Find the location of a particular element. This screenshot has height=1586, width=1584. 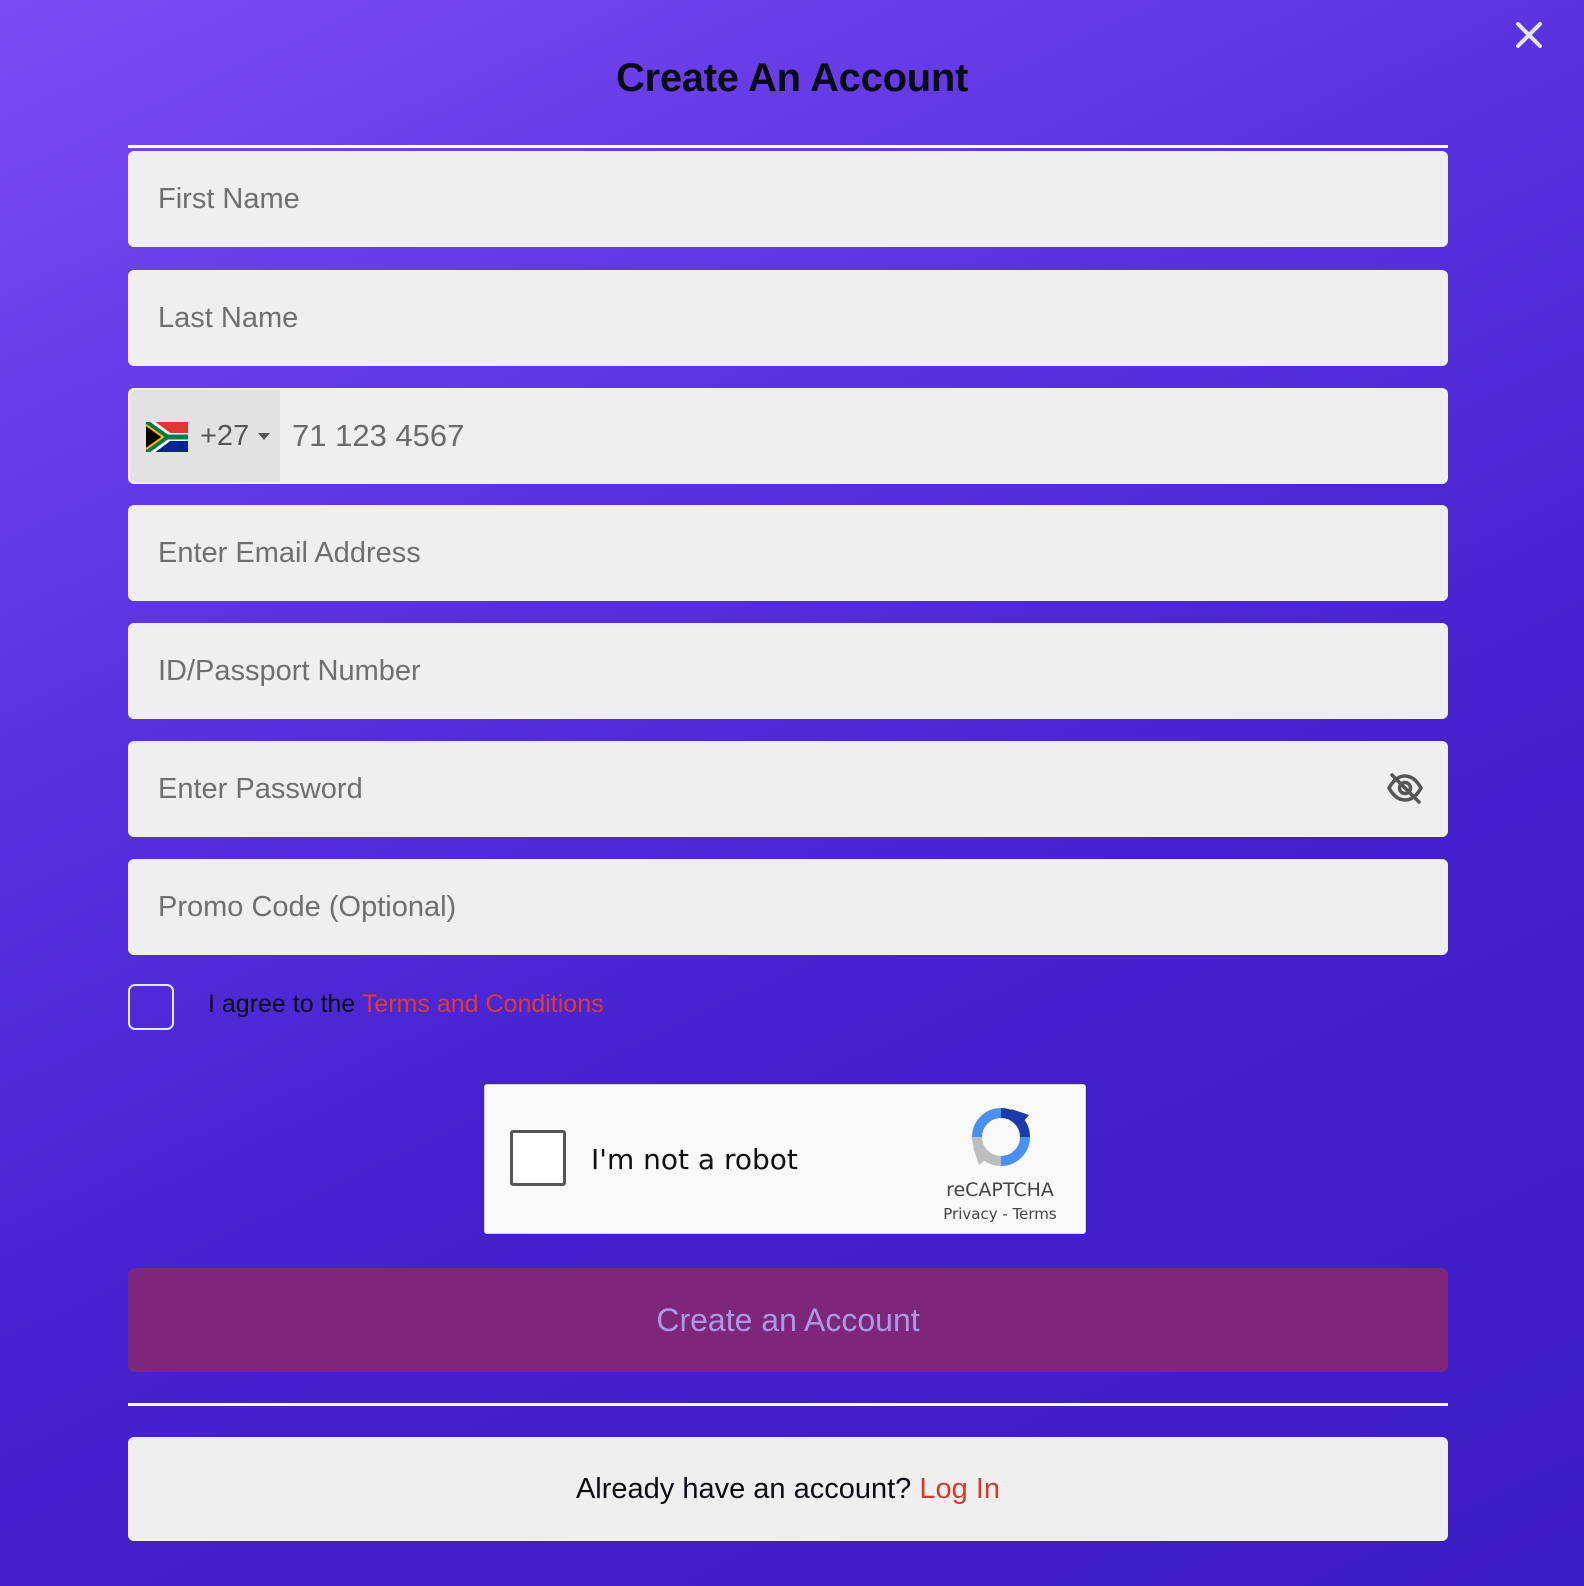

terms-row: I agree to the Terms and Conditions is located at coordinates (578, 1009).